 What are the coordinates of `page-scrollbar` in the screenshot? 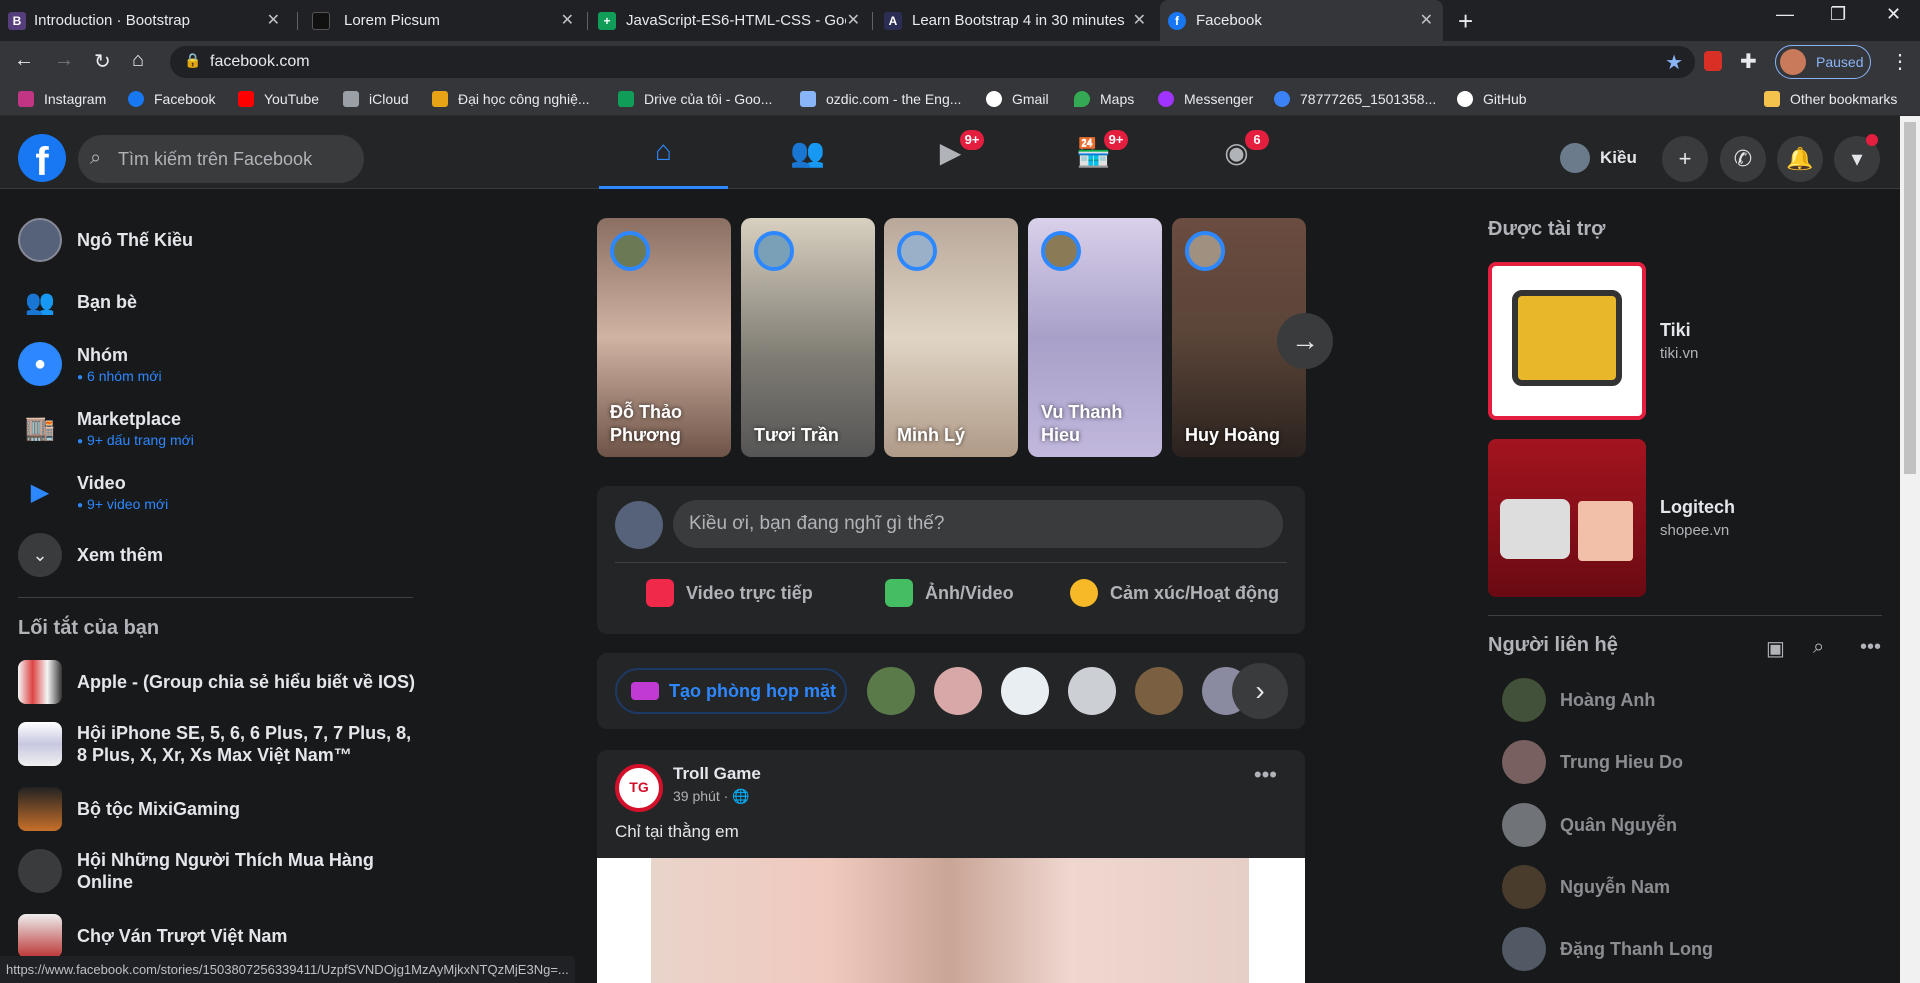 It's located at (1910, 549).